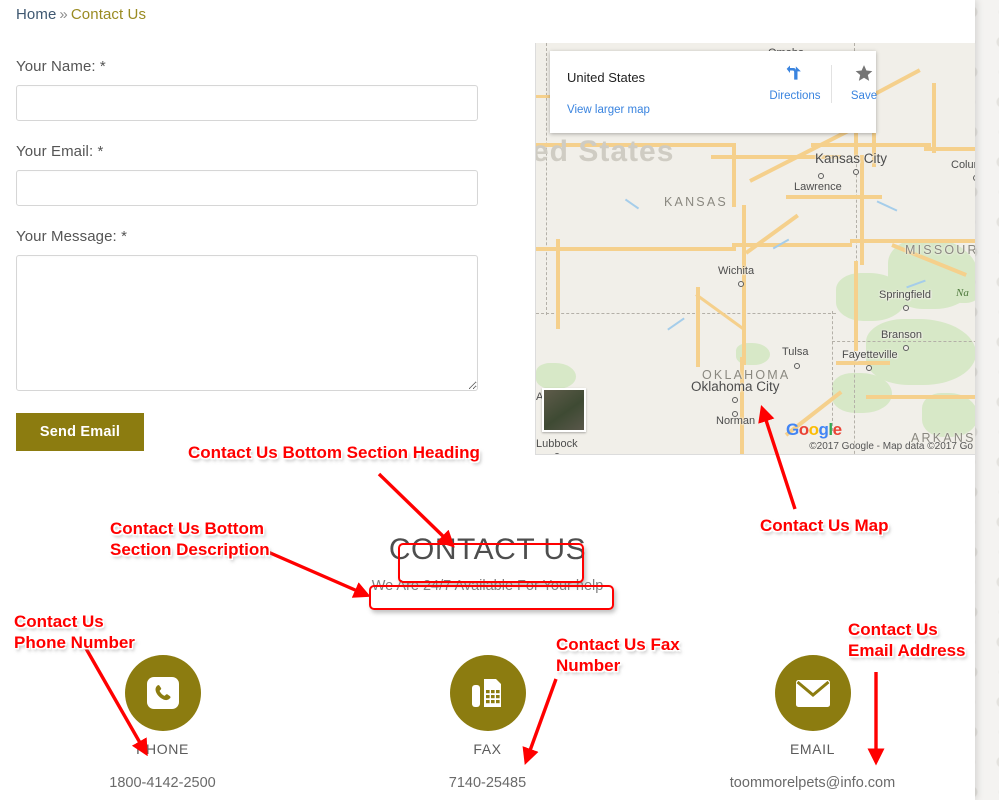 The width and height of the screenshot is (999, 800). I want to click on contact-type-label: PHONE, so click(162, 749).